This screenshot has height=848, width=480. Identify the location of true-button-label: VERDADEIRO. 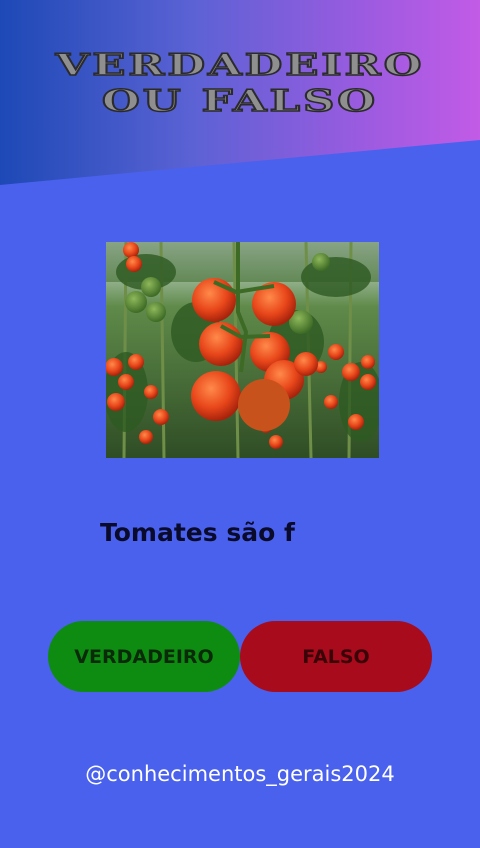
(144, 656).